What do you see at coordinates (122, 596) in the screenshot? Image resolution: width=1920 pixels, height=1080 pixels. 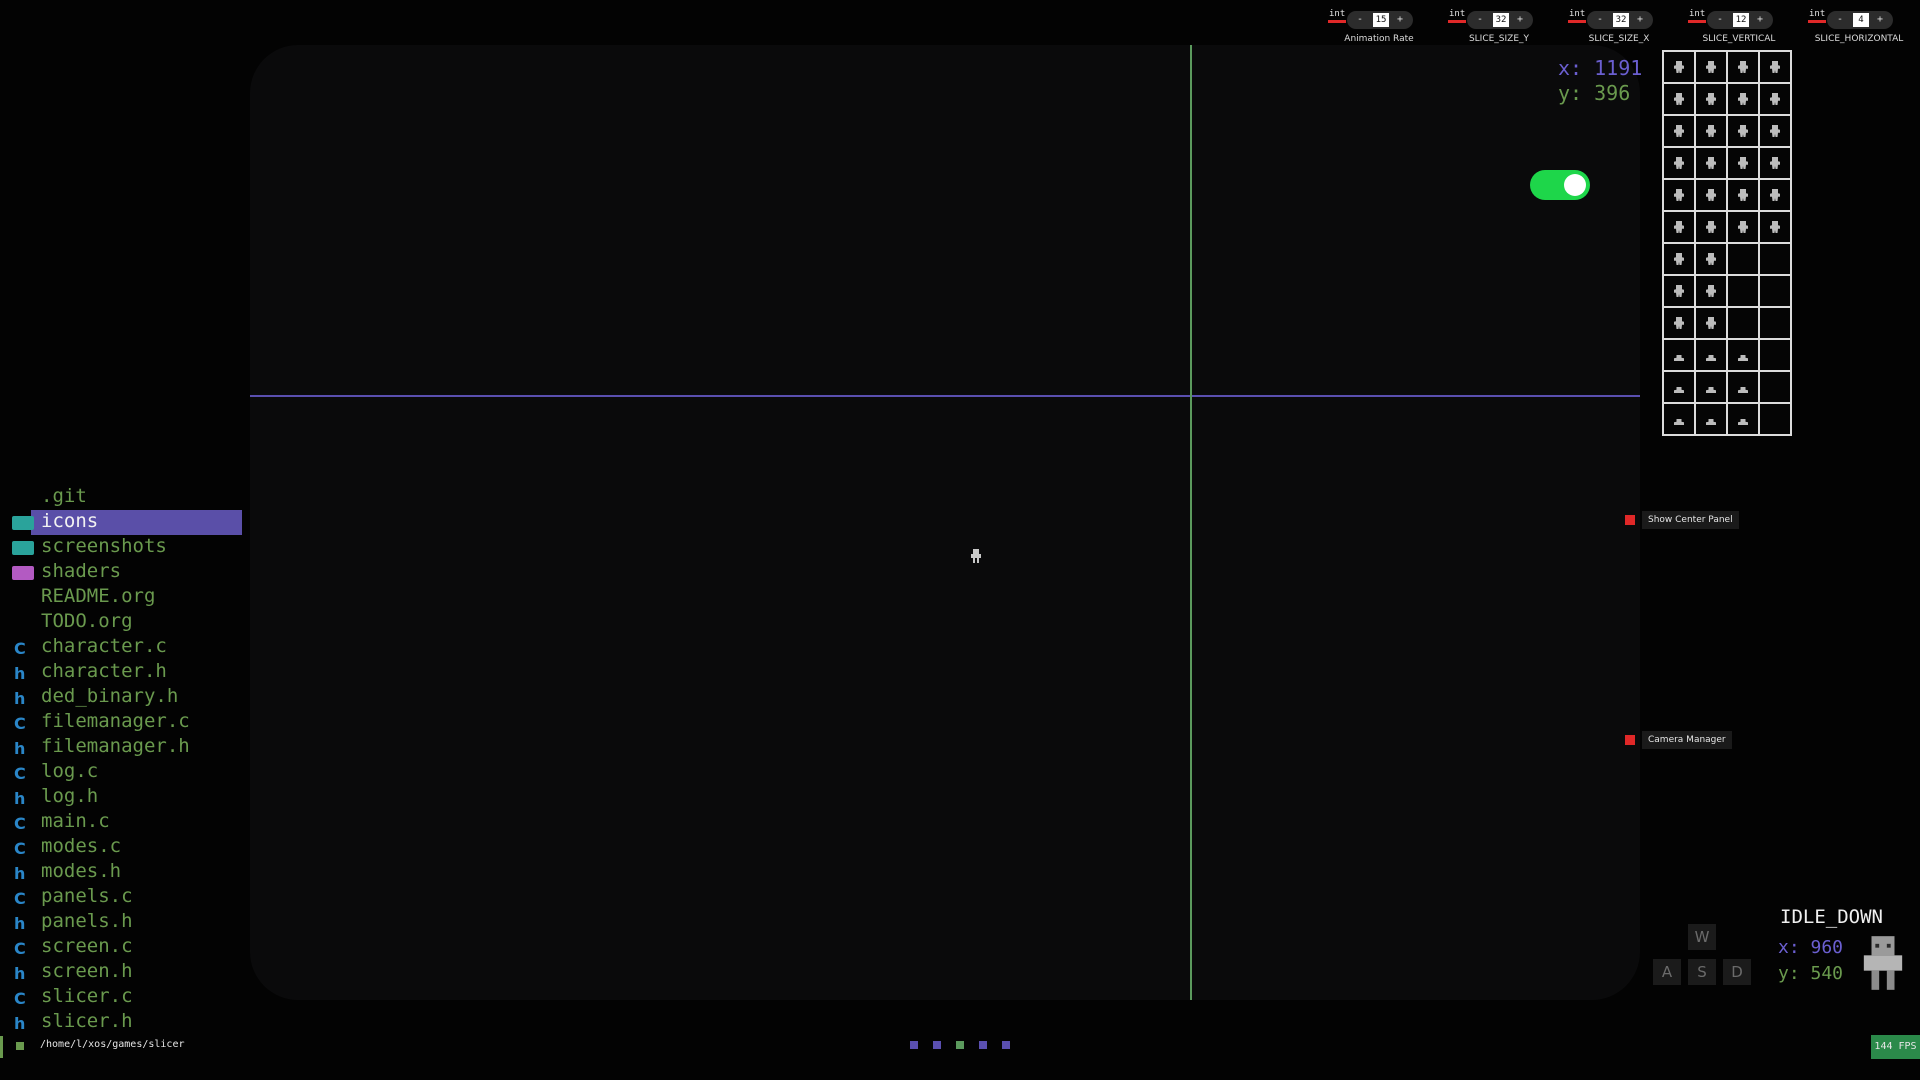 I see `file-list-item: README.org` at bounding box center [122, 596].